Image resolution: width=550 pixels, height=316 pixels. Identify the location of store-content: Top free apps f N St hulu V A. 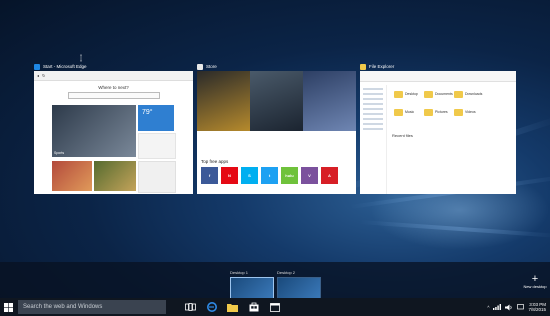
(276, 132).